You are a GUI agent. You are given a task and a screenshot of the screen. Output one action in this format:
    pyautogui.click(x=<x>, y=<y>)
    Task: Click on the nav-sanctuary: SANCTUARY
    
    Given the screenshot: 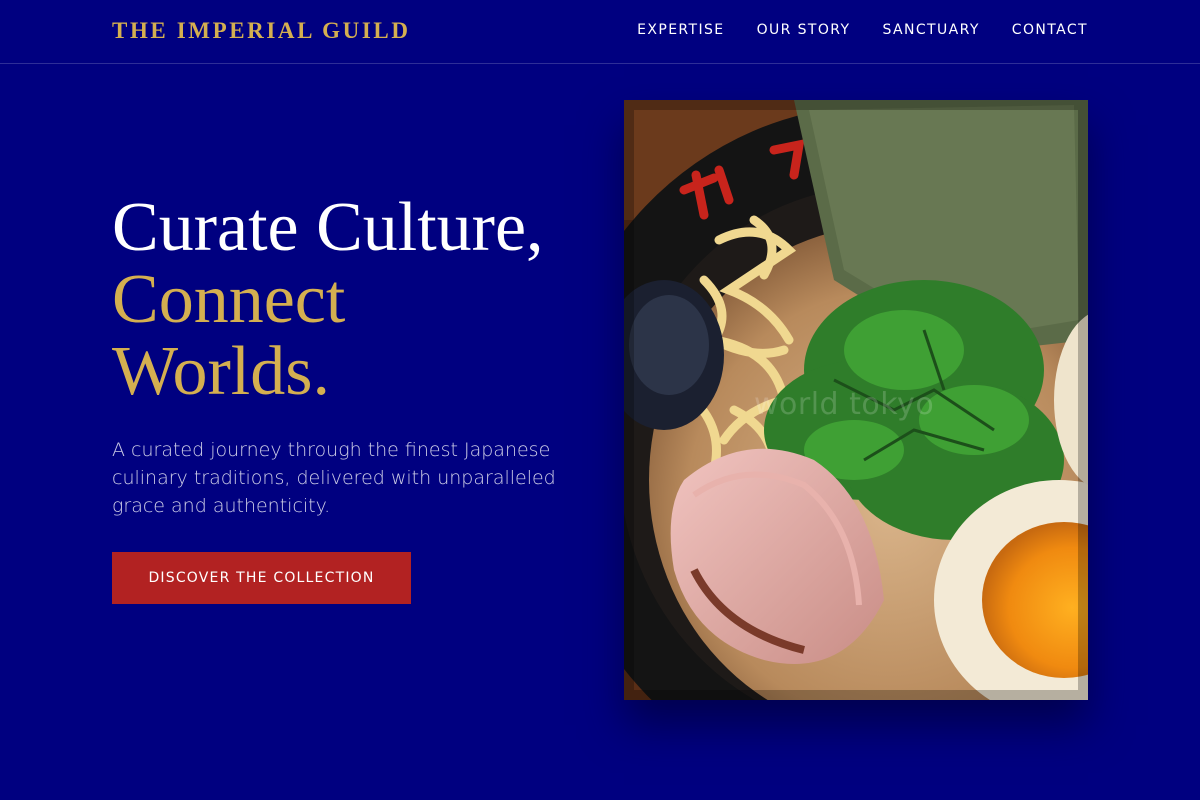 What is the action you would take?
    pyautogui.click(x=930, y=30)
    